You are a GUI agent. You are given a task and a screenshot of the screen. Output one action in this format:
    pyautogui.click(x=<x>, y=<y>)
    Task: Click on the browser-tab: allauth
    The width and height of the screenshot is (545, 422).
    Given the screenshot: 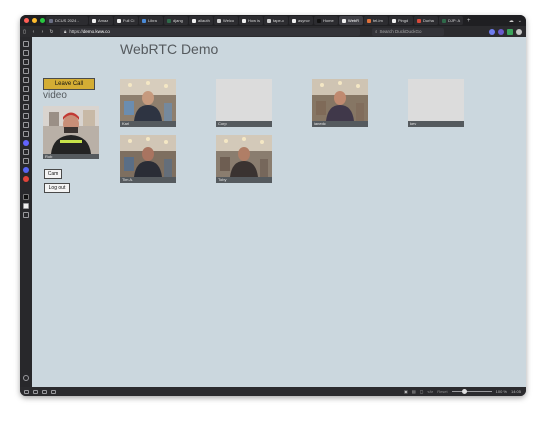 What is the action you would take?
    pyautogui.click(x=201, y=20)
    